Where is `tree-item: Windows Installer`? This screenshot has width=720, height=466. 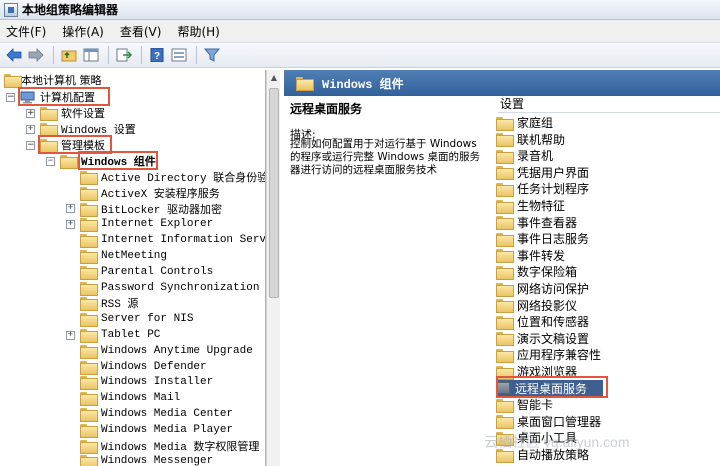 tree-item: Windows Installer is located at coordinates (140, 382).